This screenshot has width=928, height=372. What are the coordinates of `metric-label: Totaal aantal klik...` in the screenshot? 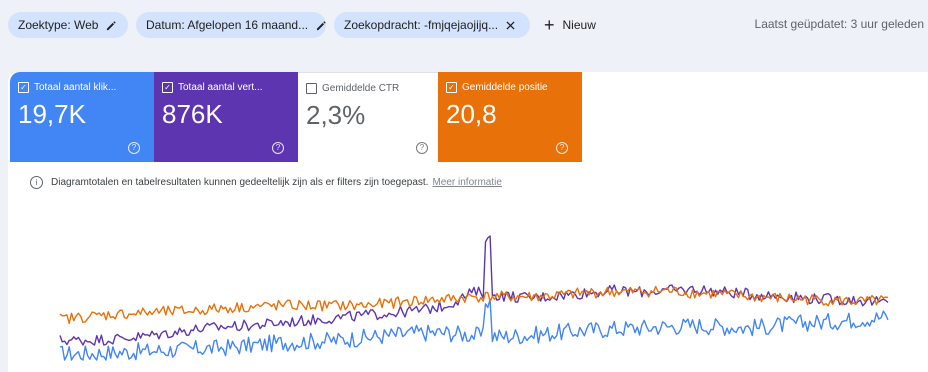 It's located at (75, 87).